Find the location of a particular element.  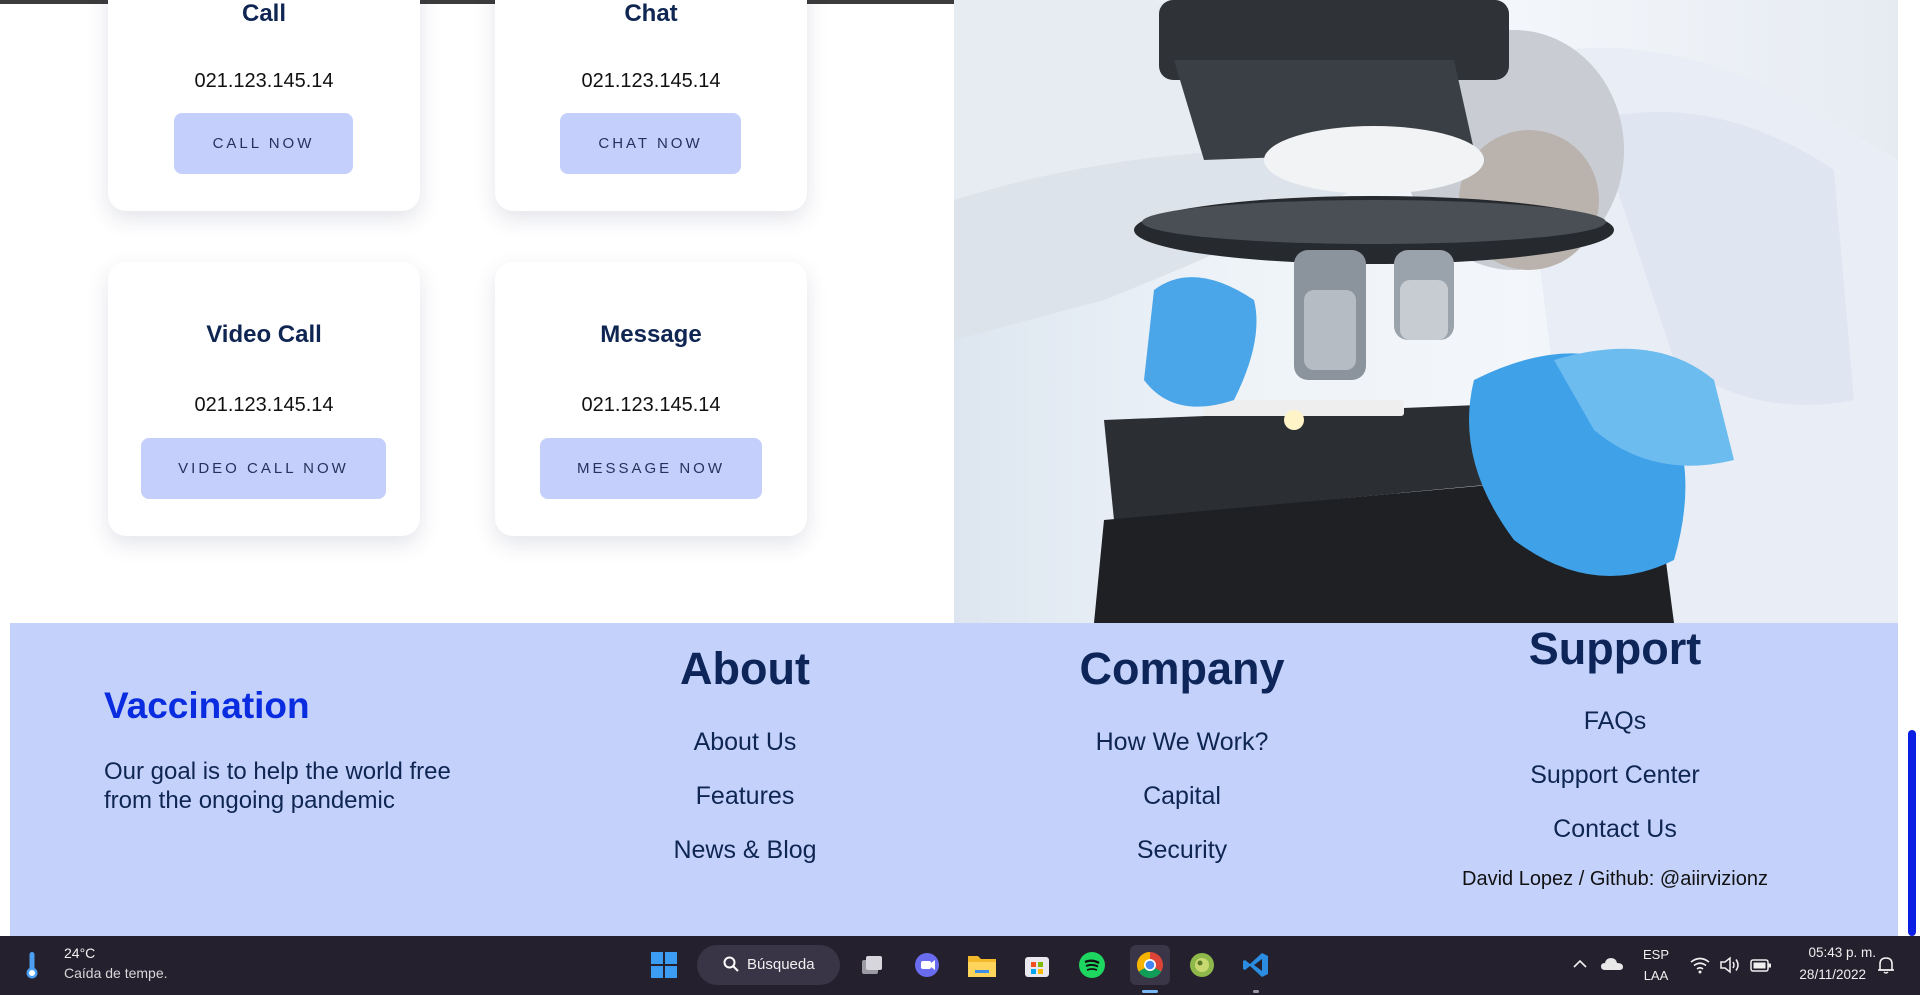

weather-temperature: 24°C is located at coordinates (80, 953).